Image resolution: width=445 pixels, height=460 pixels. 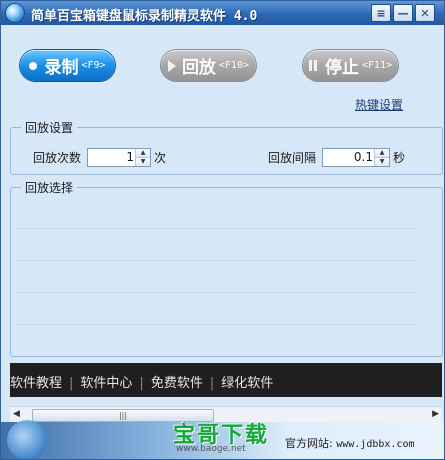 I want to click on official-site-label: 官方网站:, so click(x=309, y=443).